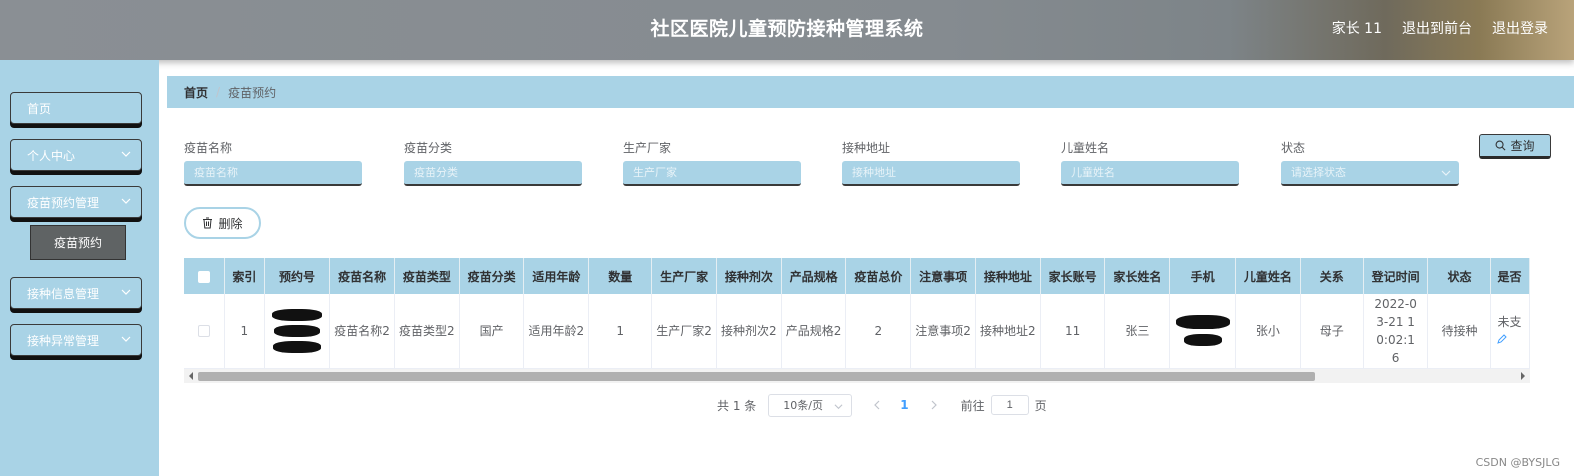  I want to click on sidebar-item-vaccination-info-mgmt: 接种信息管理, so click(76, 293).